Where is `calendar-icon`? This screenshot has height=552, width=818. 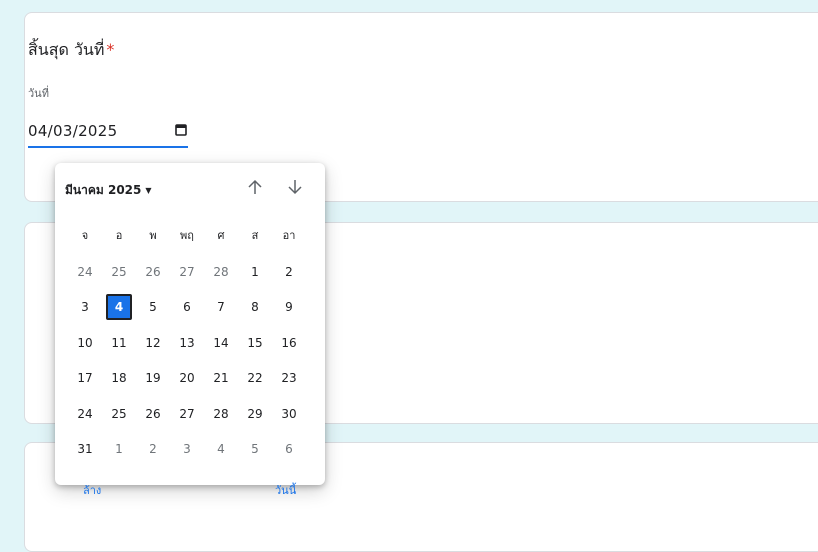 calendar-icon is located at coordinates (181, 130).